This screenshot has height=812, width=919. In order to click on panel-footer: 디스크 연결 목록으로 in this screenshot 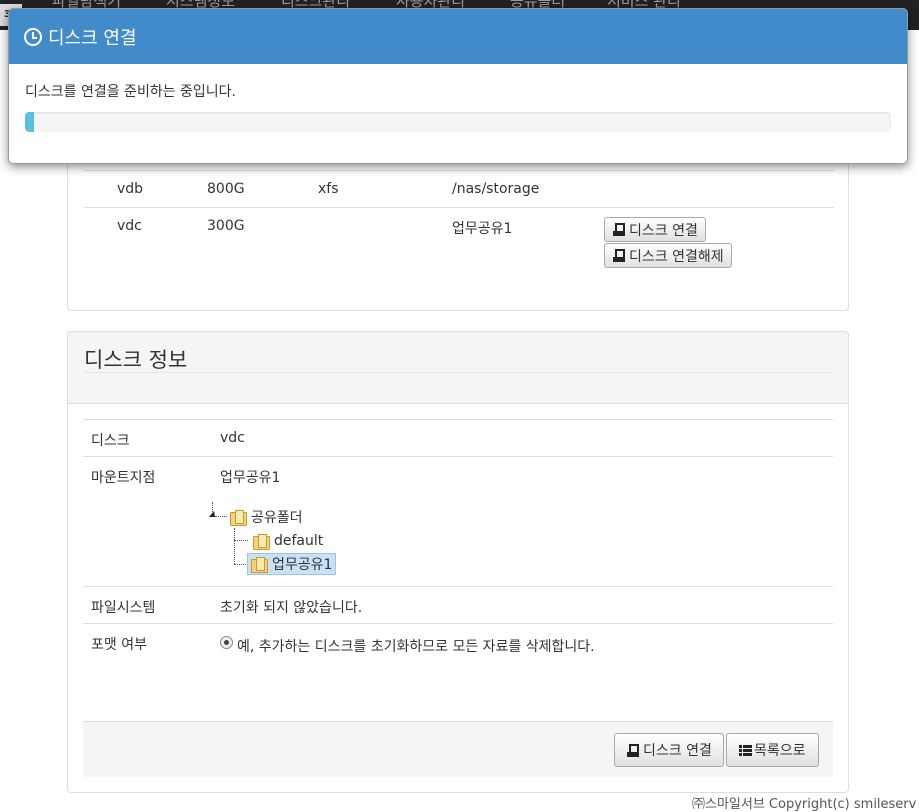, I will do `click(458, 749)`.